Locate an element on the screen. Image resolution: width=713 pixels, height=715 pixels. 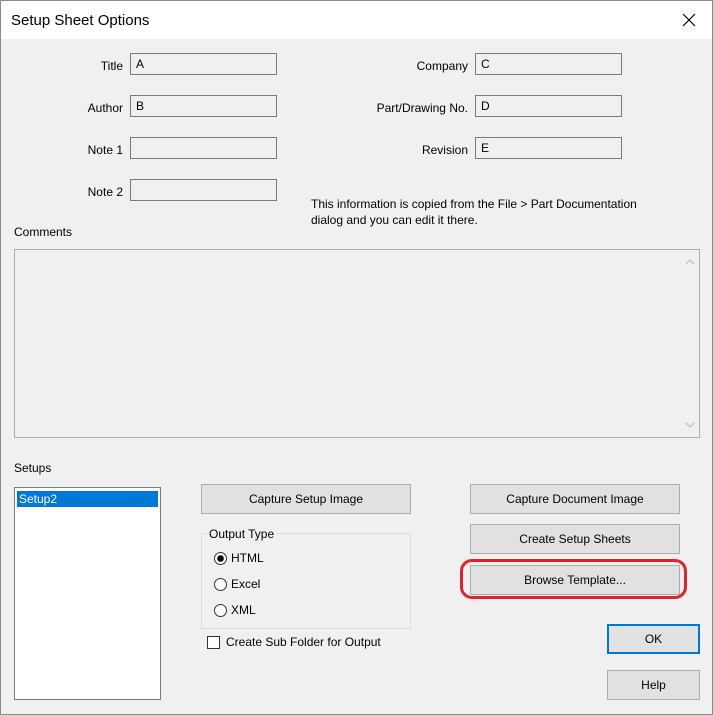
info-text-line2: dialog and you can edit it there. is located at coordinates (394, 220).